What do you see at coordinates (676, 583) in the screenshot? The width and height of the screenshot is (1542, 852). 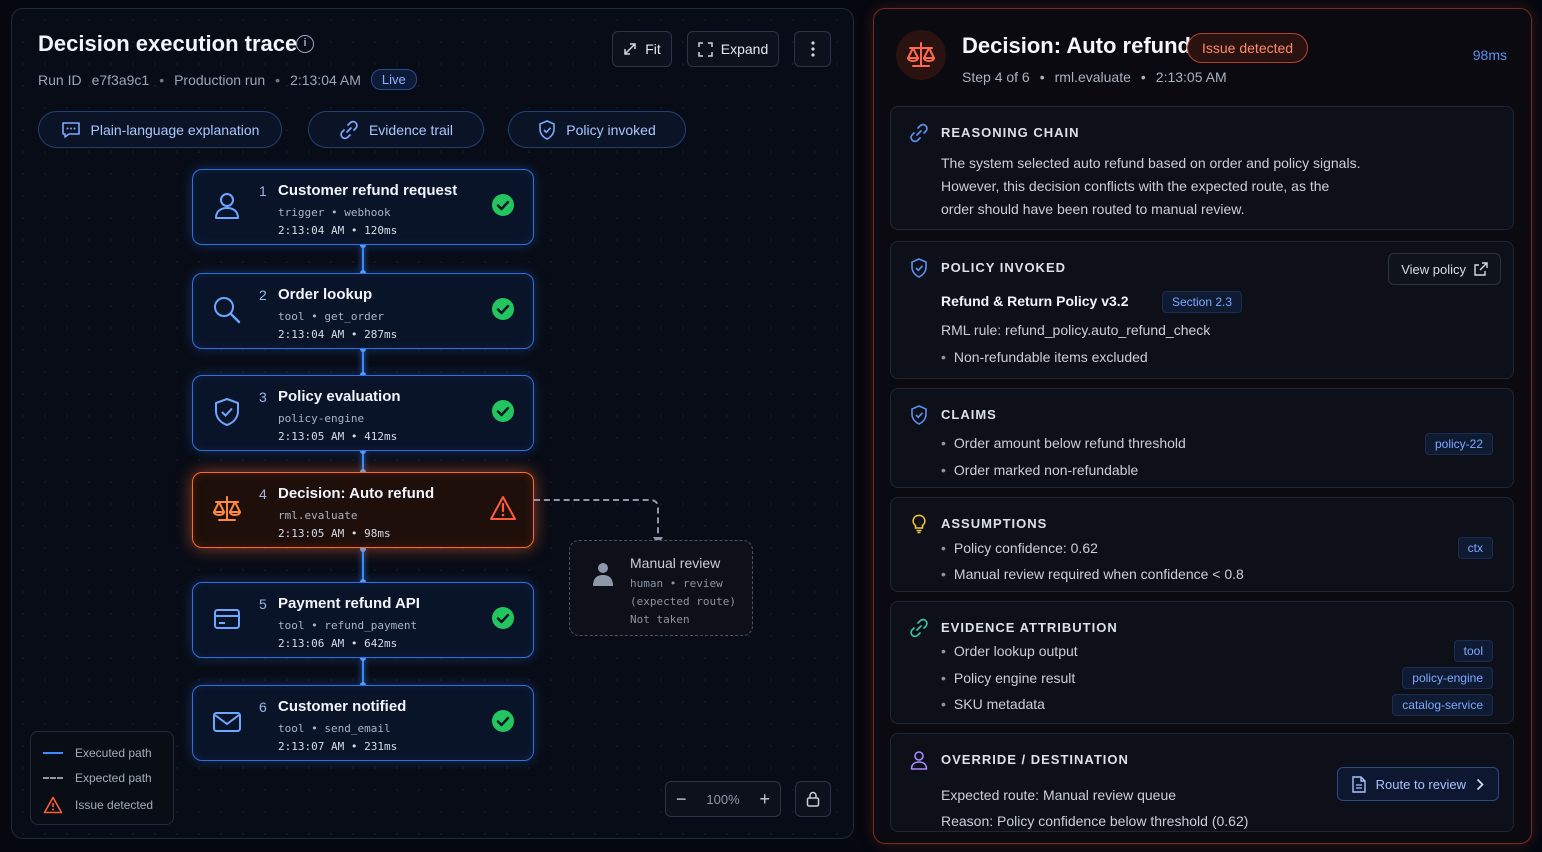 I see `manual-review-subtitle: human • review` at bounding box center [676, 583].